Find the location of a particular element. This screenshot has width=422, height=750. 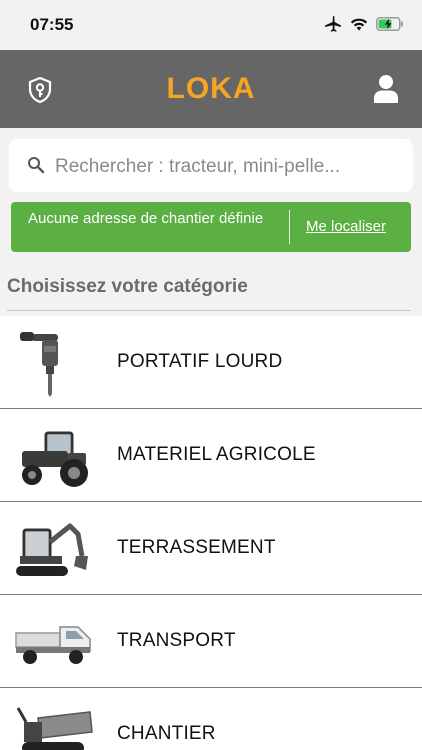

truck-icon is located at coordinates (53, 645).